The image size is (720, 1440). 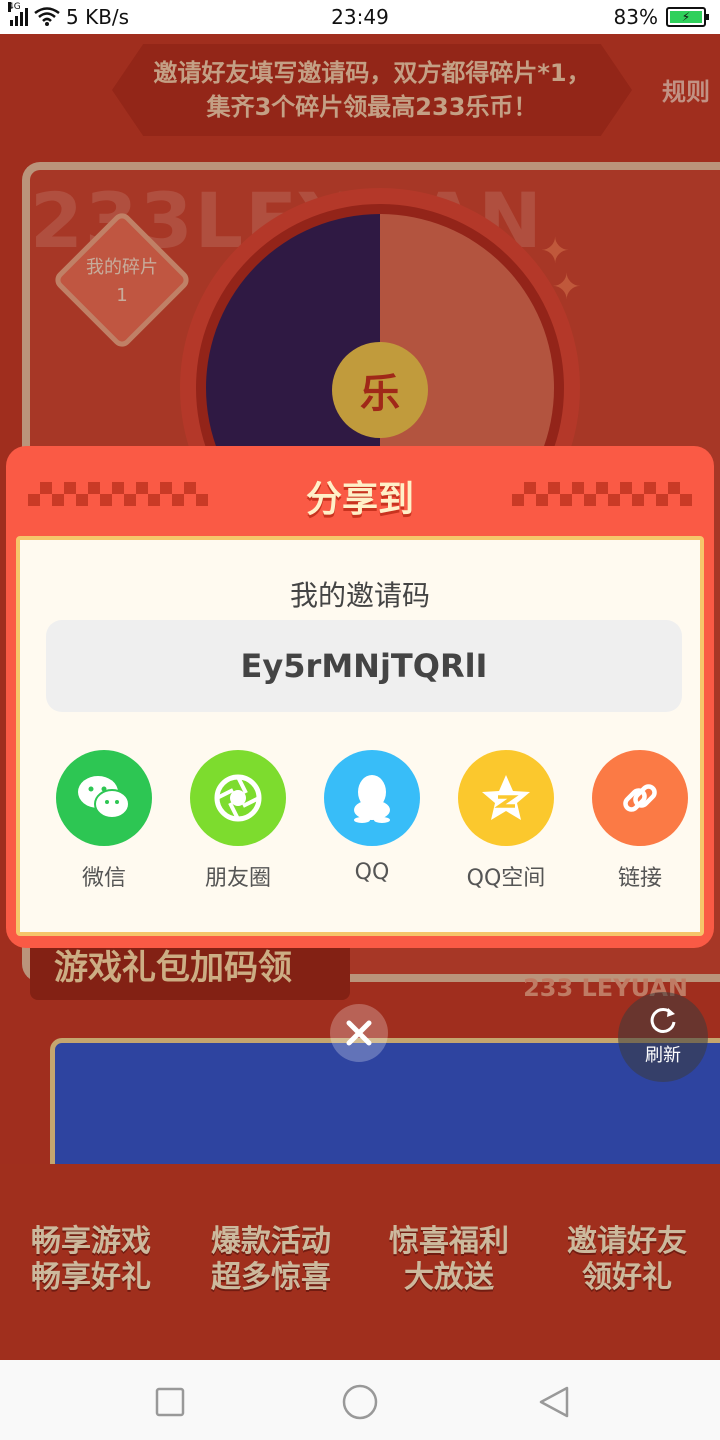 I want to click on share-qq-button: QQ, so click(x=372, y=817).